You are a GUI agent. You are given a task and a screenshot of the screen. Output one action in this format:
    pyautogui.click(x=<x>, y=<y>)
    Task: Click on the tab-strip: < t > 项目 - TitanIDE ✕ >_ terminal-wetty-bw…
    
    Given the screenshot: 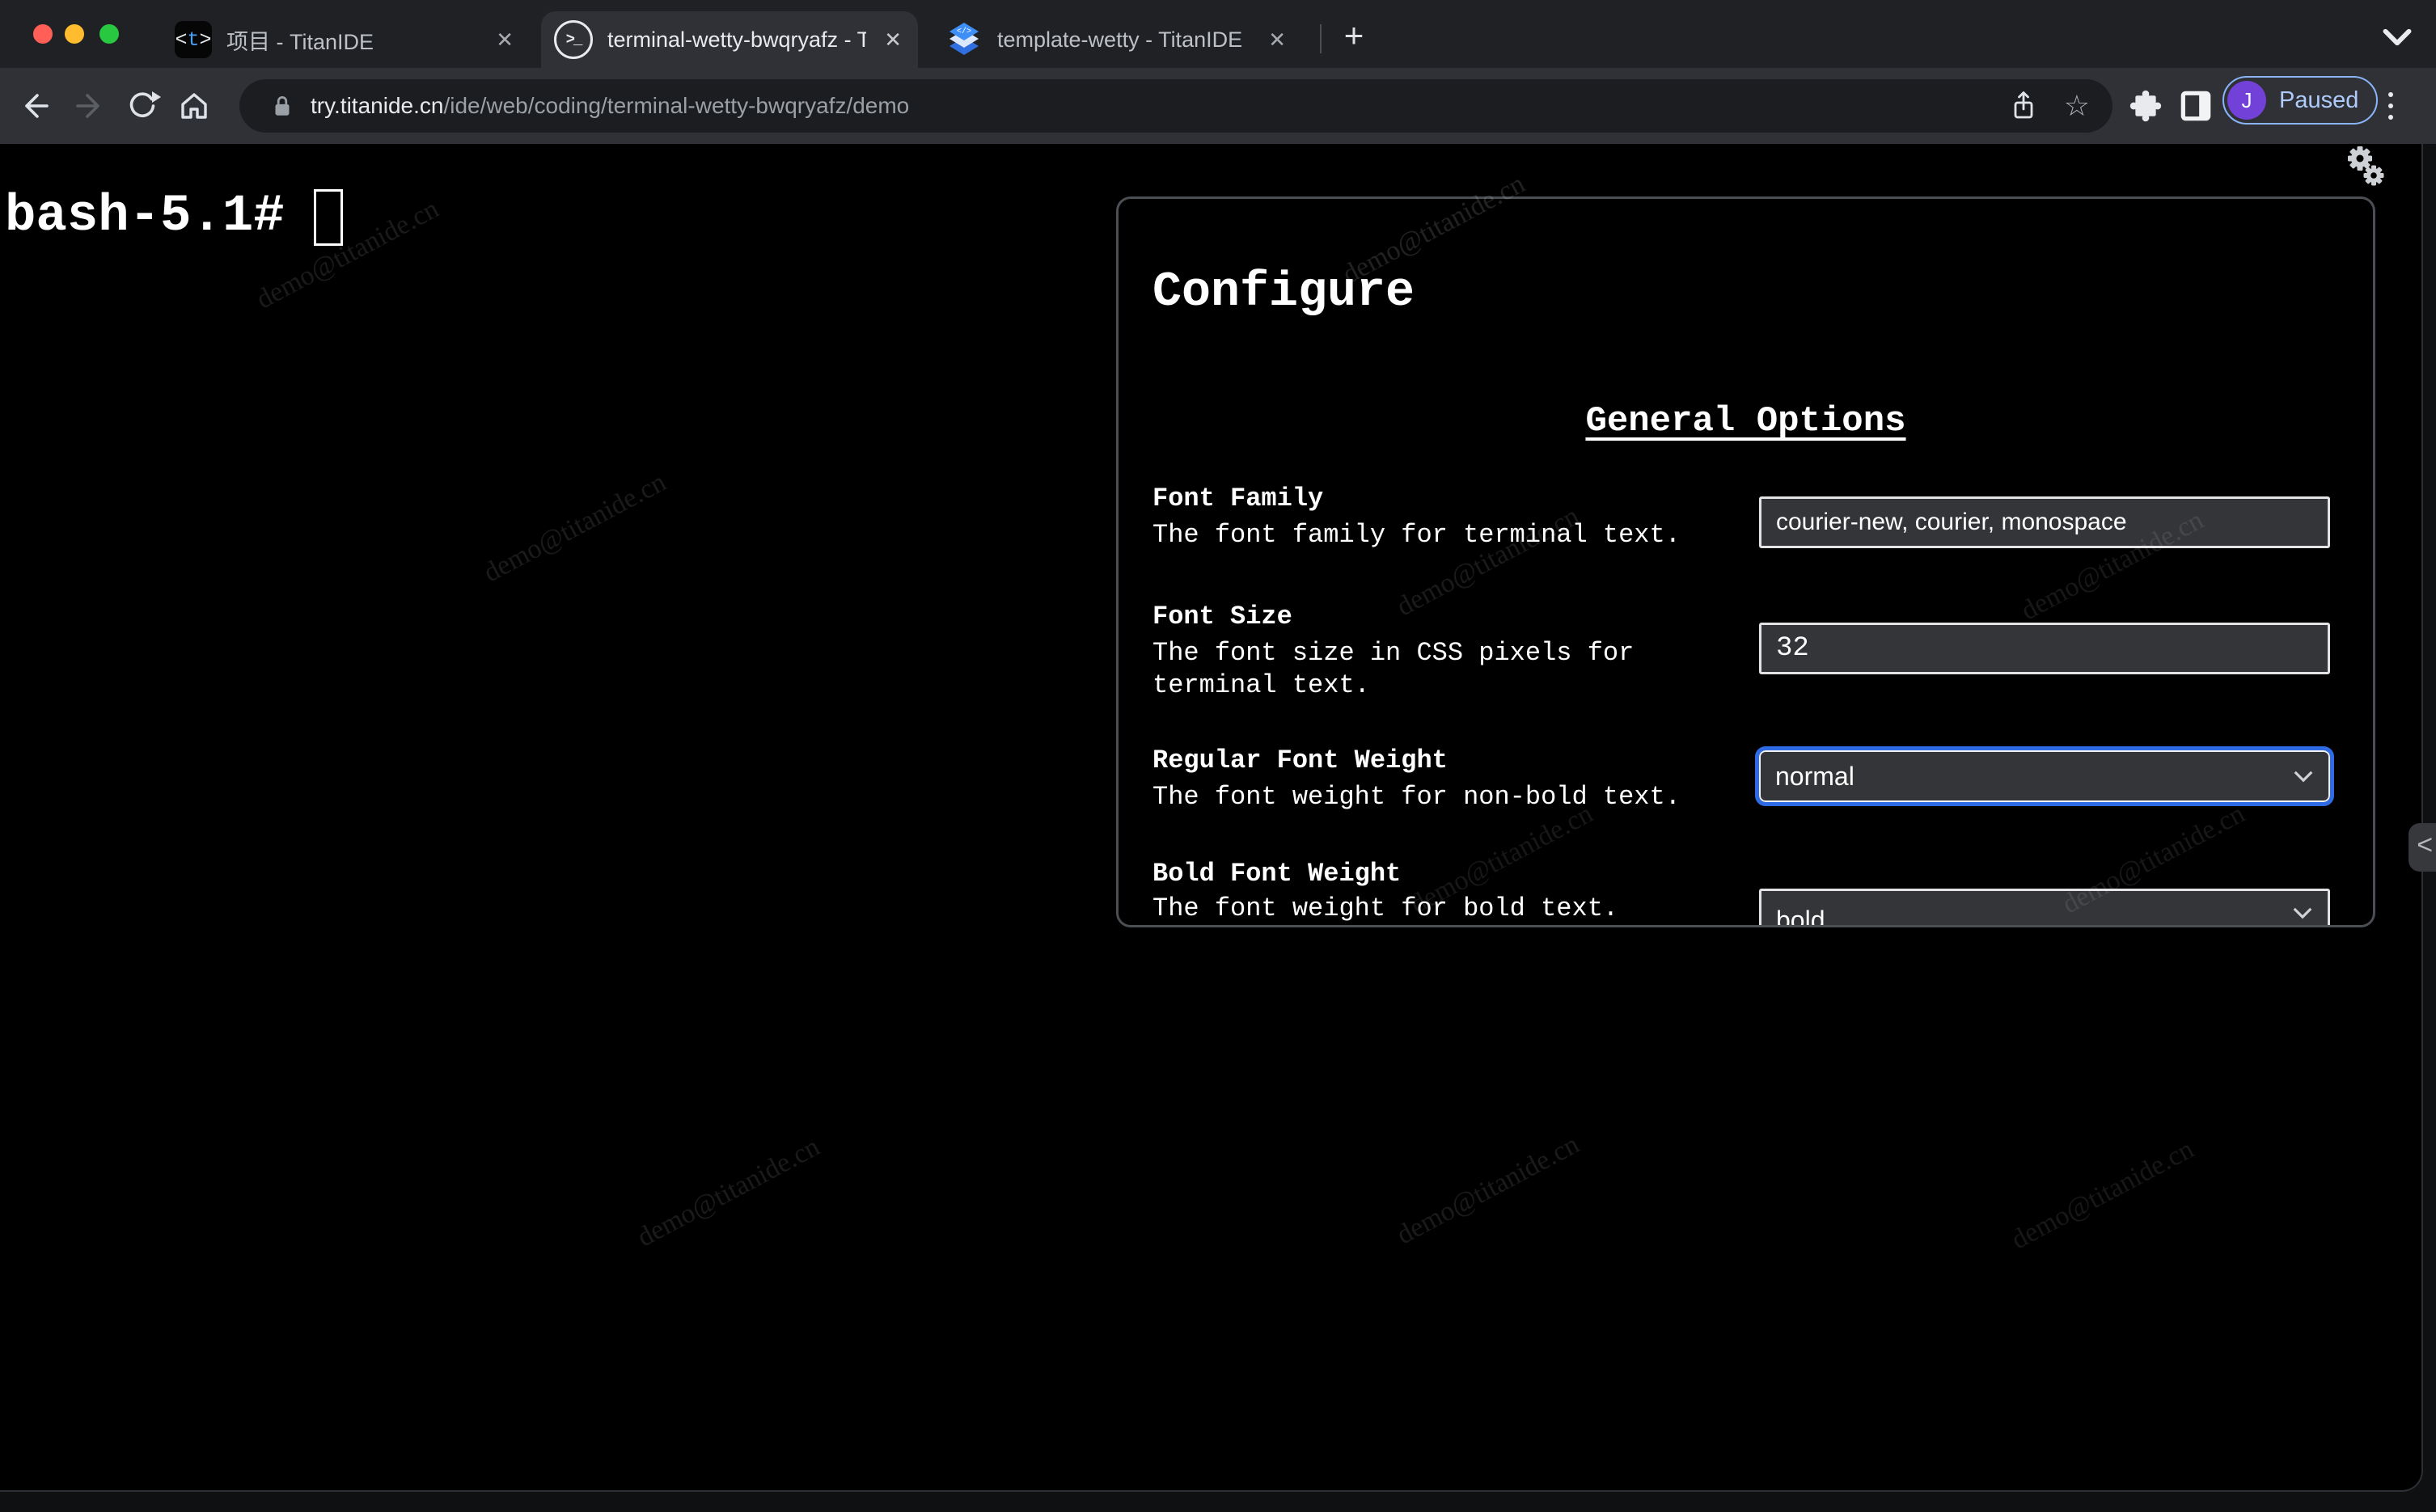 What is the action you would take?
    pyautogui.click(x=1218, y=34)
    